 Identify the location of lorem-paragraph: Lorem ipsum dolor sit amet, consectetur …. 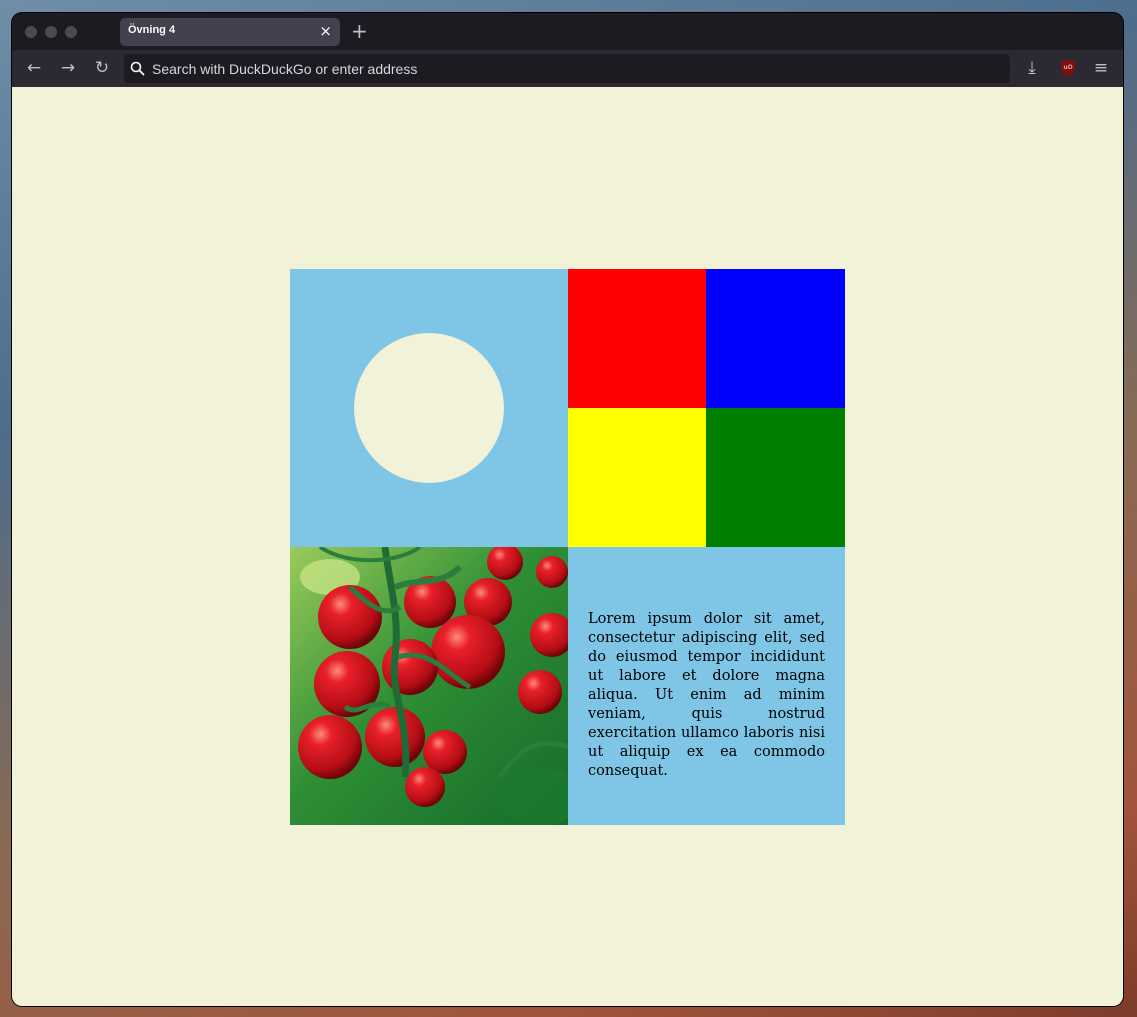
(706, 695).